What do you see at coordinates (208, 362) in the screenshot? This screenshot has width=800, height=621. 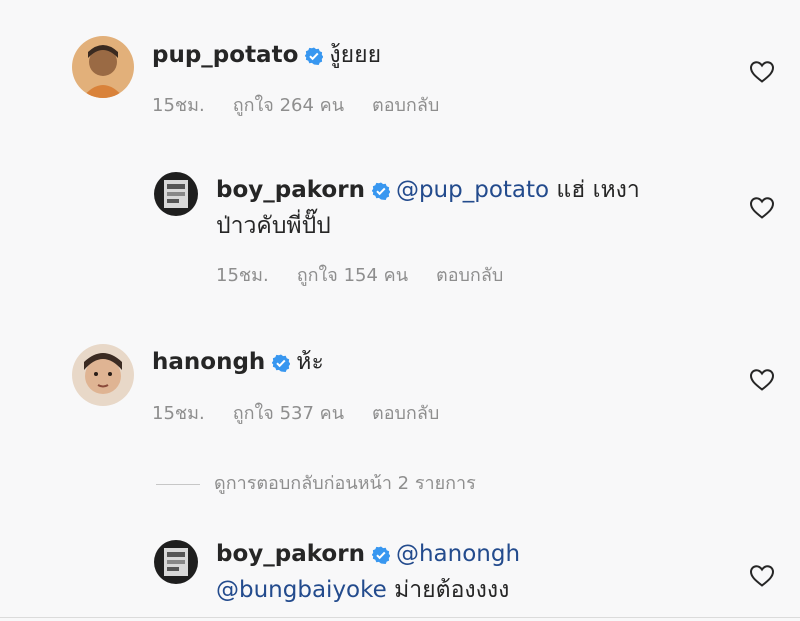 I see `username: hanongh` at bounding box center [208, 362].